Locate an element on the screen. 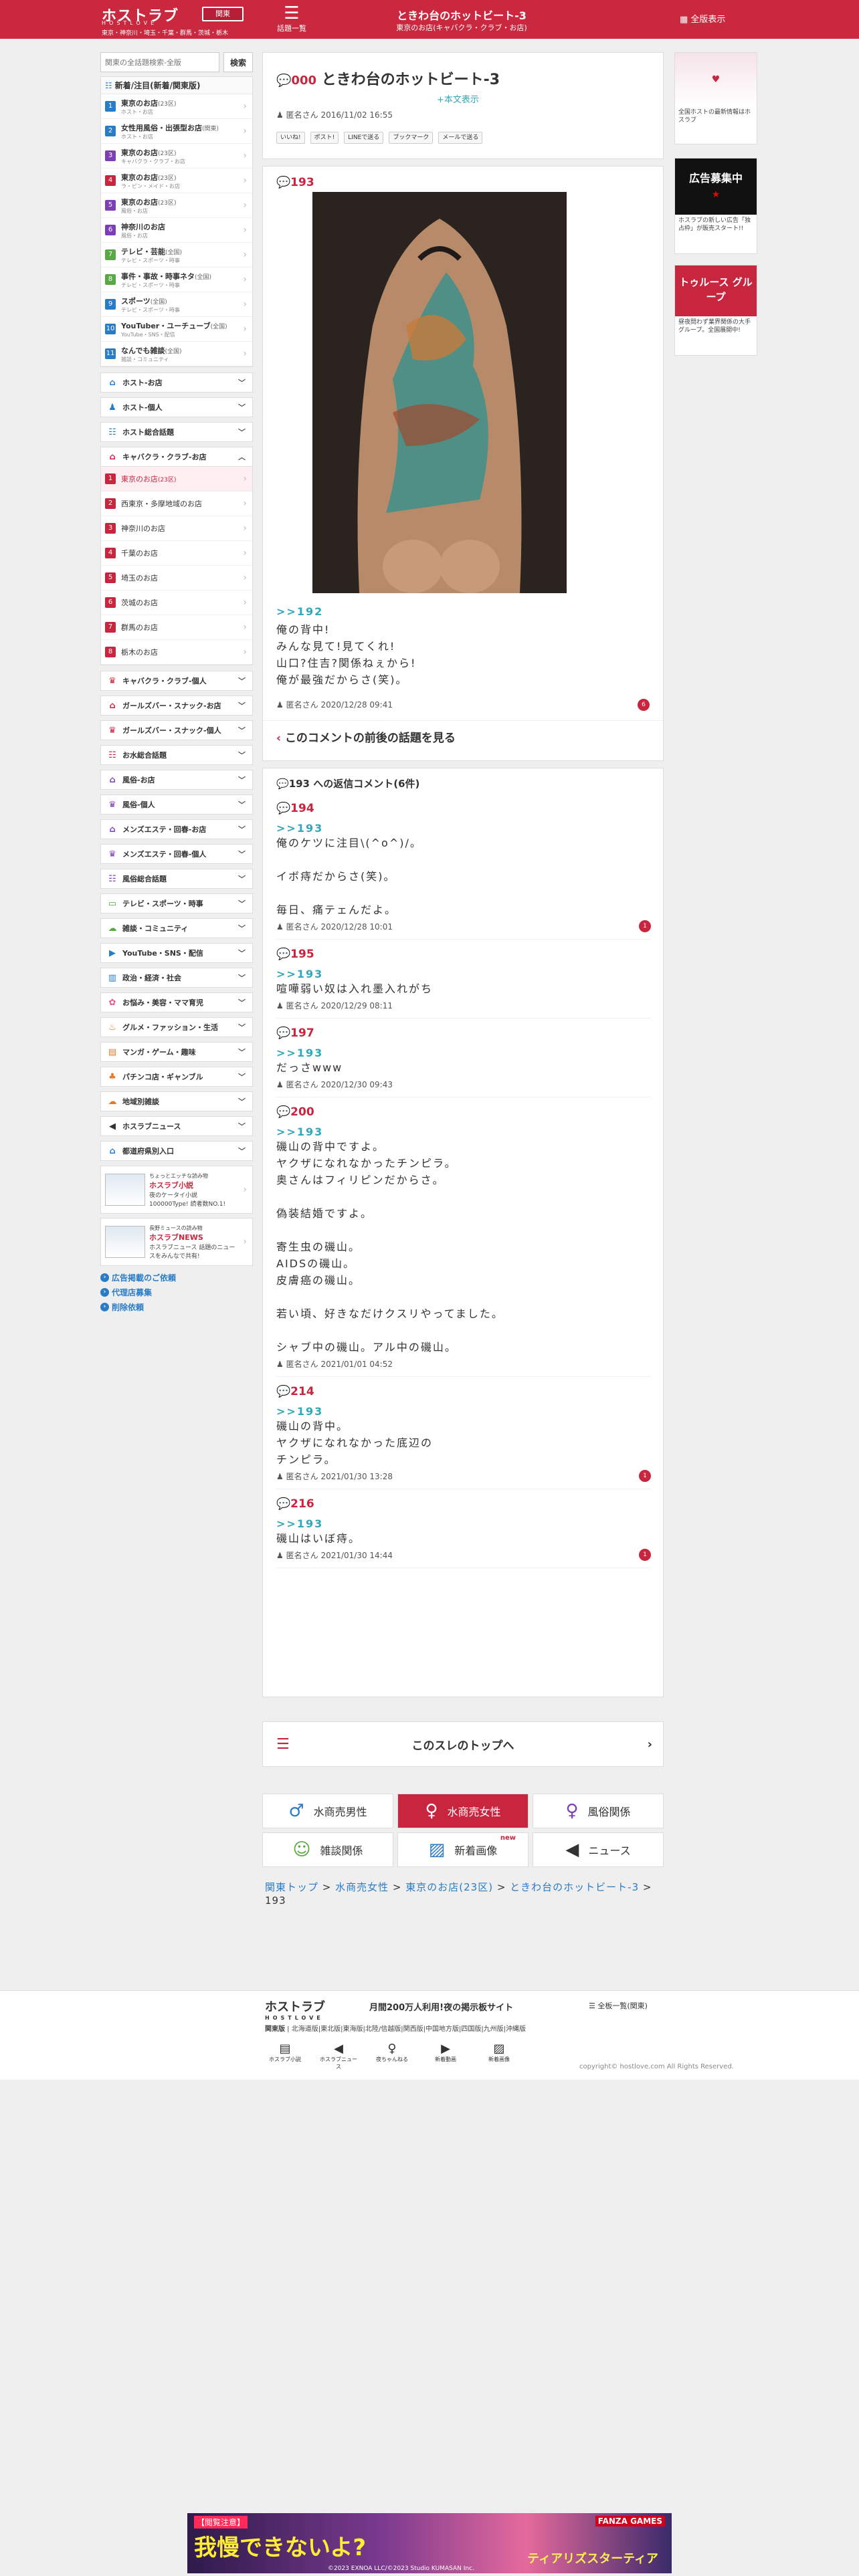 Image resolution: width=859 pixels, height=2576 pixels. search-input is located at coordinates (159, 62).